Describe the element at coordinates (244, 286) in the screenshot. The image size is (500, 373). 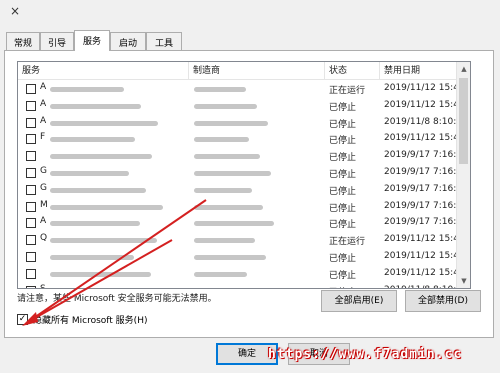
I see `list-item: S已停止2019/11/8 8:10:02` at that location.